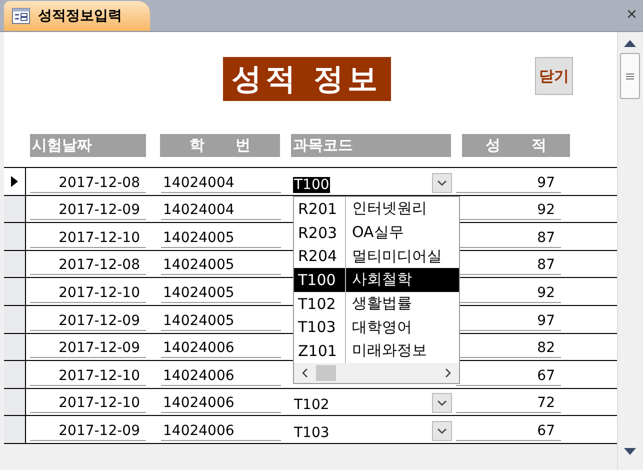  Describe the element at coordinates (508, 428) in the screenshot. I see `score-field: 67` at that location.